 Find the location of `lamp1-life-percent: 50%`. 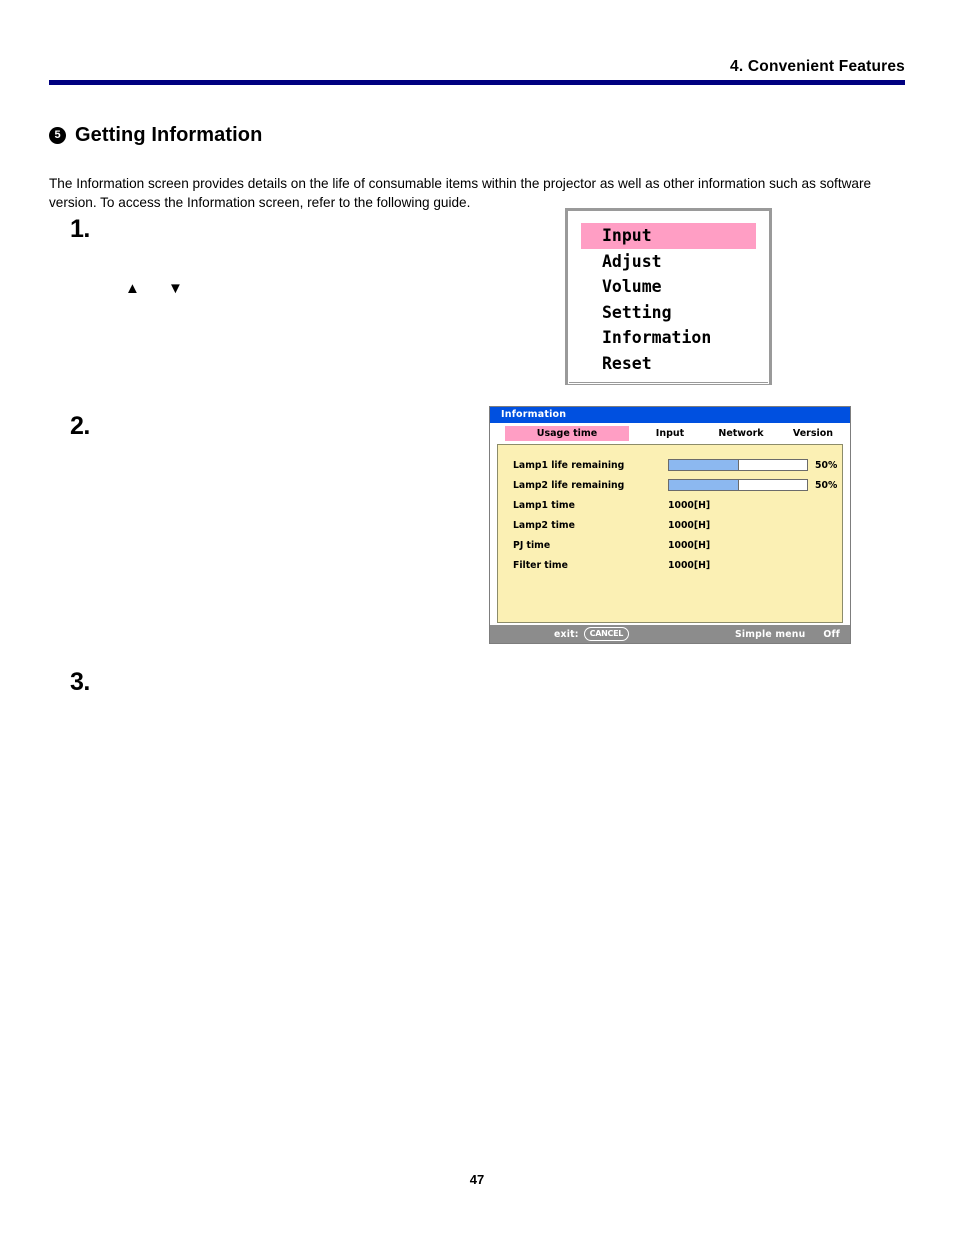

lamp1-life-percent: 50% is located at coordinates (826, 465).